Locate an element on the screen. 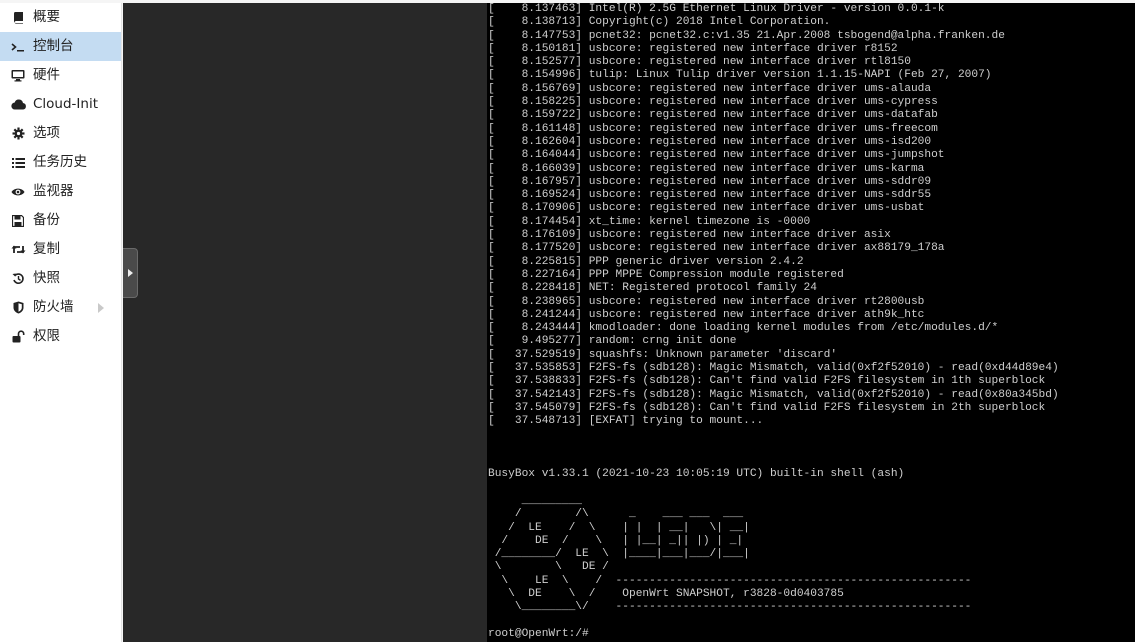 The image size is (1135, 642). sidebar-item-3: 硬件 is located at coordinates (60, 75).